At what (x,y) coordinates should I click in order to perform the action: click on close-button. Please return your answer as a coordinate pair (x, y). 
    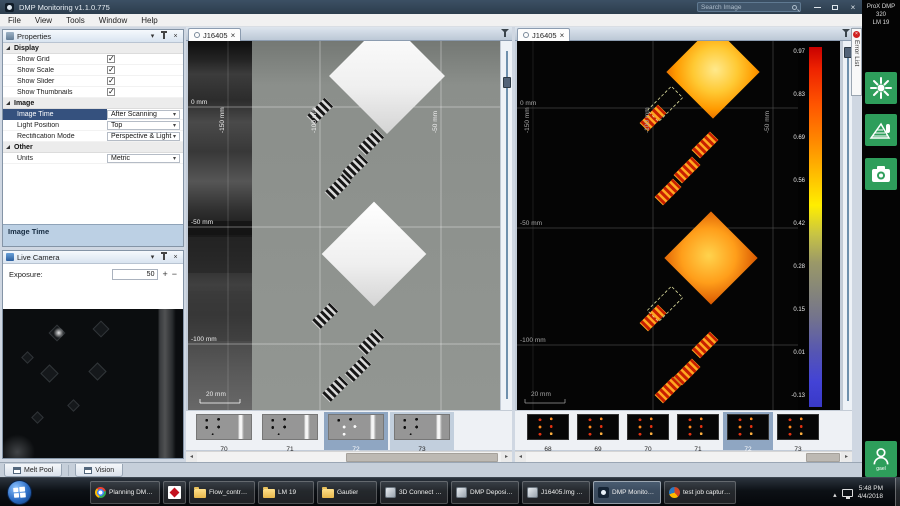
    Looking at the image, I should click on (853, 7).